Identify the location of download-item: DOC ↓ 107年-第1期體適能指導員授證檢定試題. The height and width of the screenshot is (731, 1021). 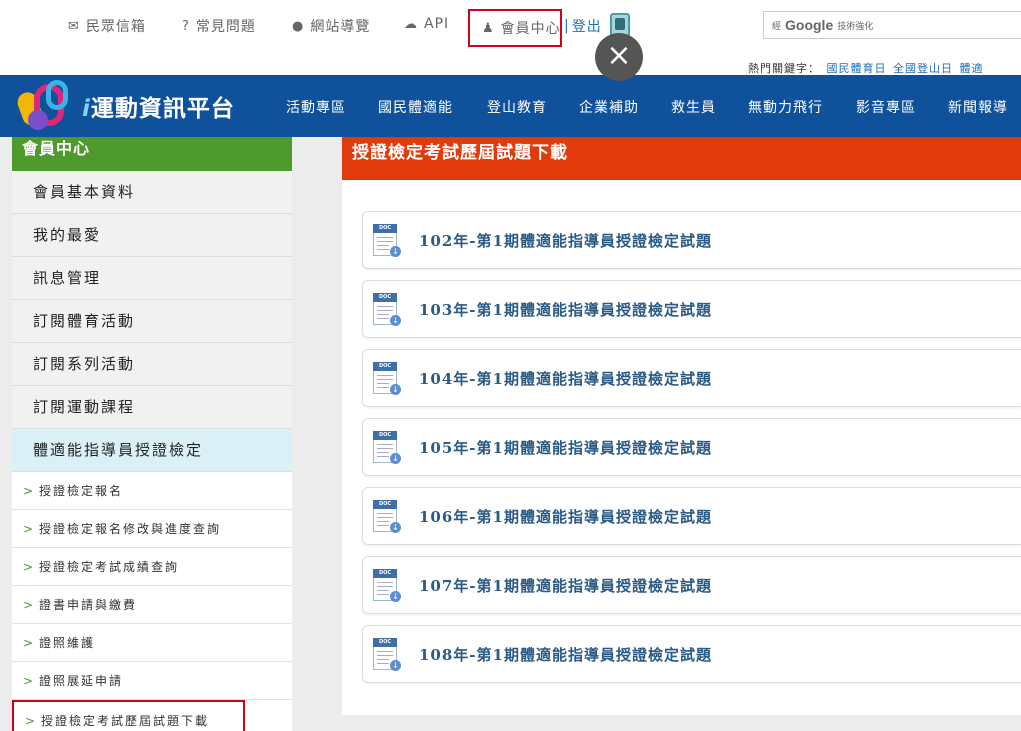
(691, 585).